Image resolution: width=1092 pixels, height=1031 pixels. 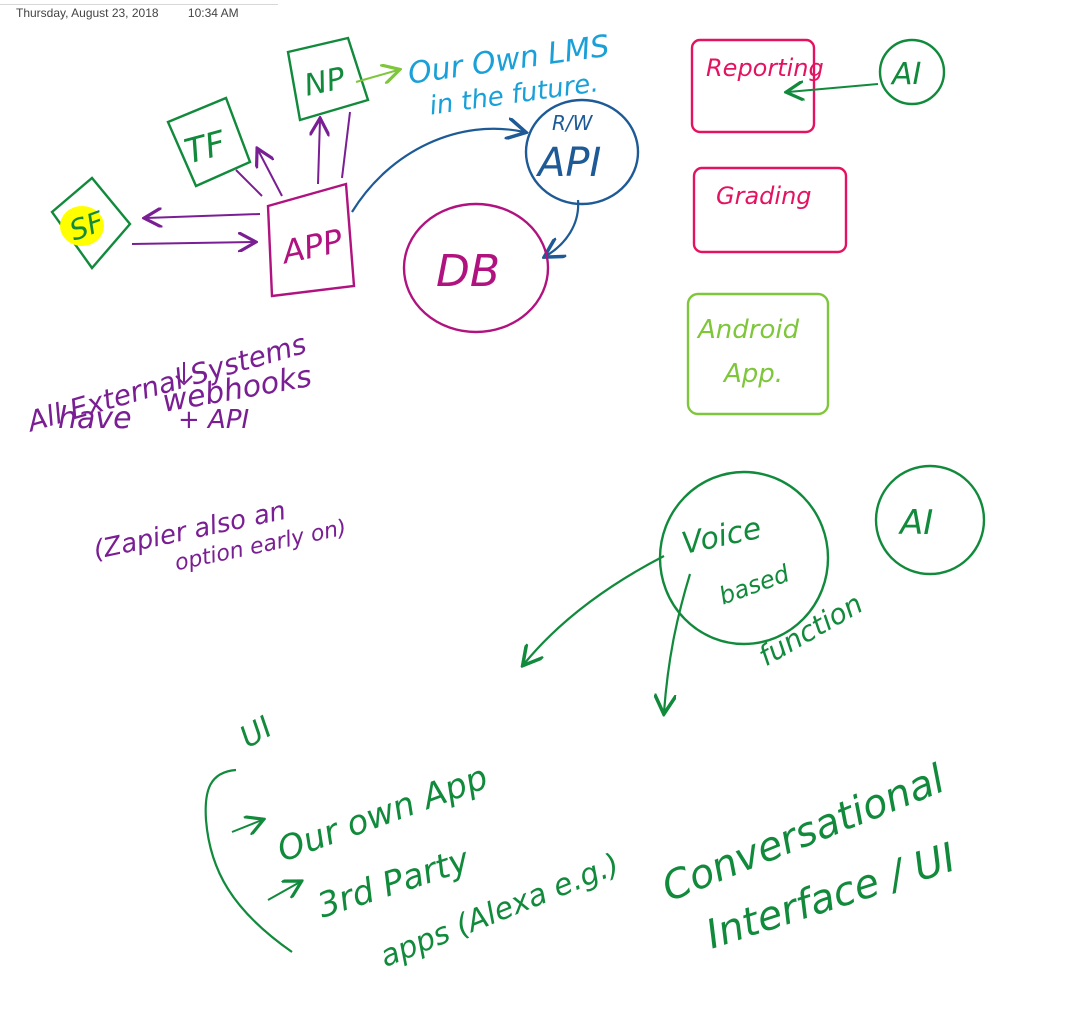 What do you see at coordinates (312, 246) in the screenshot?
I see `app-label: APP` at bounding box center [312, 246].